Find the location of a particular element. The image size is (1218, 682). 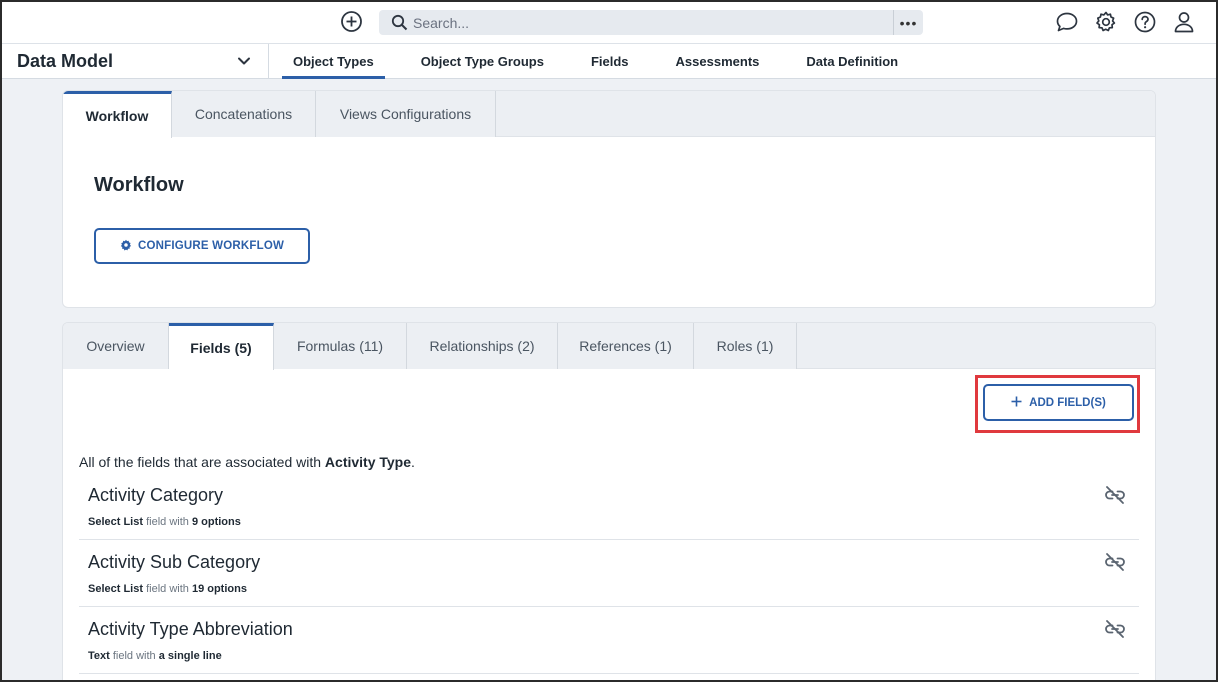

chat-icon is located at coordinates (1067, 22).